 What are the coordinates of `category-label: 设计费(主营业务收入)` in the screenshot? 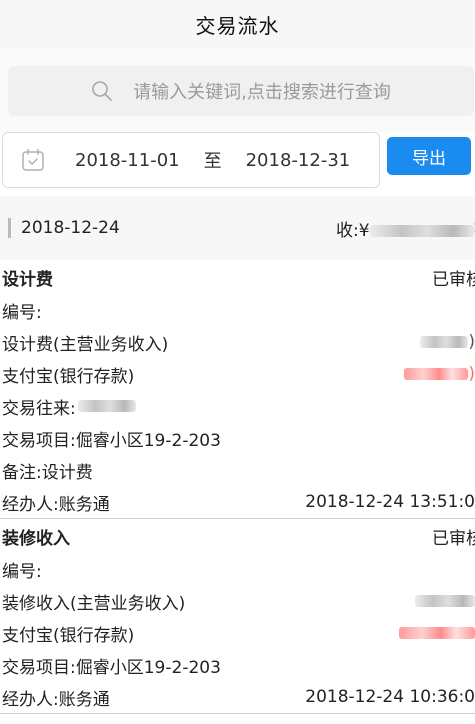 It's located at (85, 344).